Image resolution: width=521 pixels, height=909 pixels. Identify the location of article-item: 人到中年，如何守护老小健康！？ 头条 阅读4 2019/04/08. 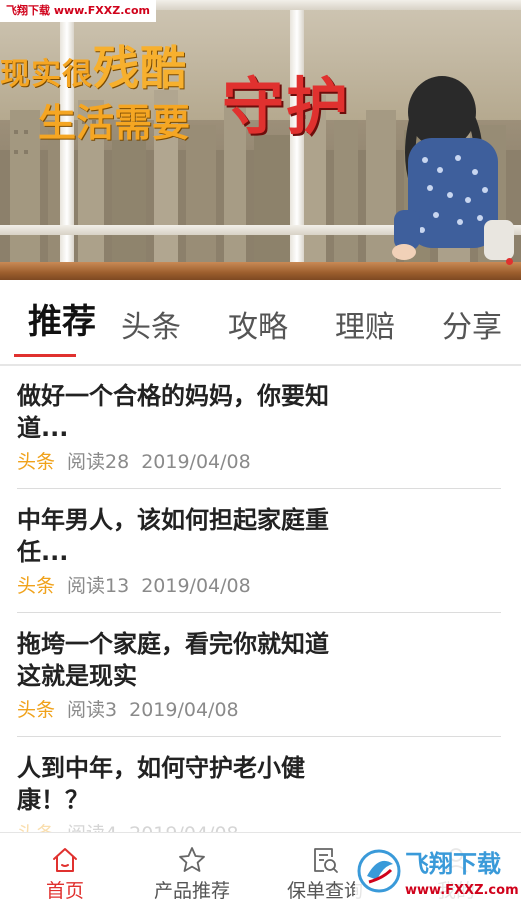
(260, 785).